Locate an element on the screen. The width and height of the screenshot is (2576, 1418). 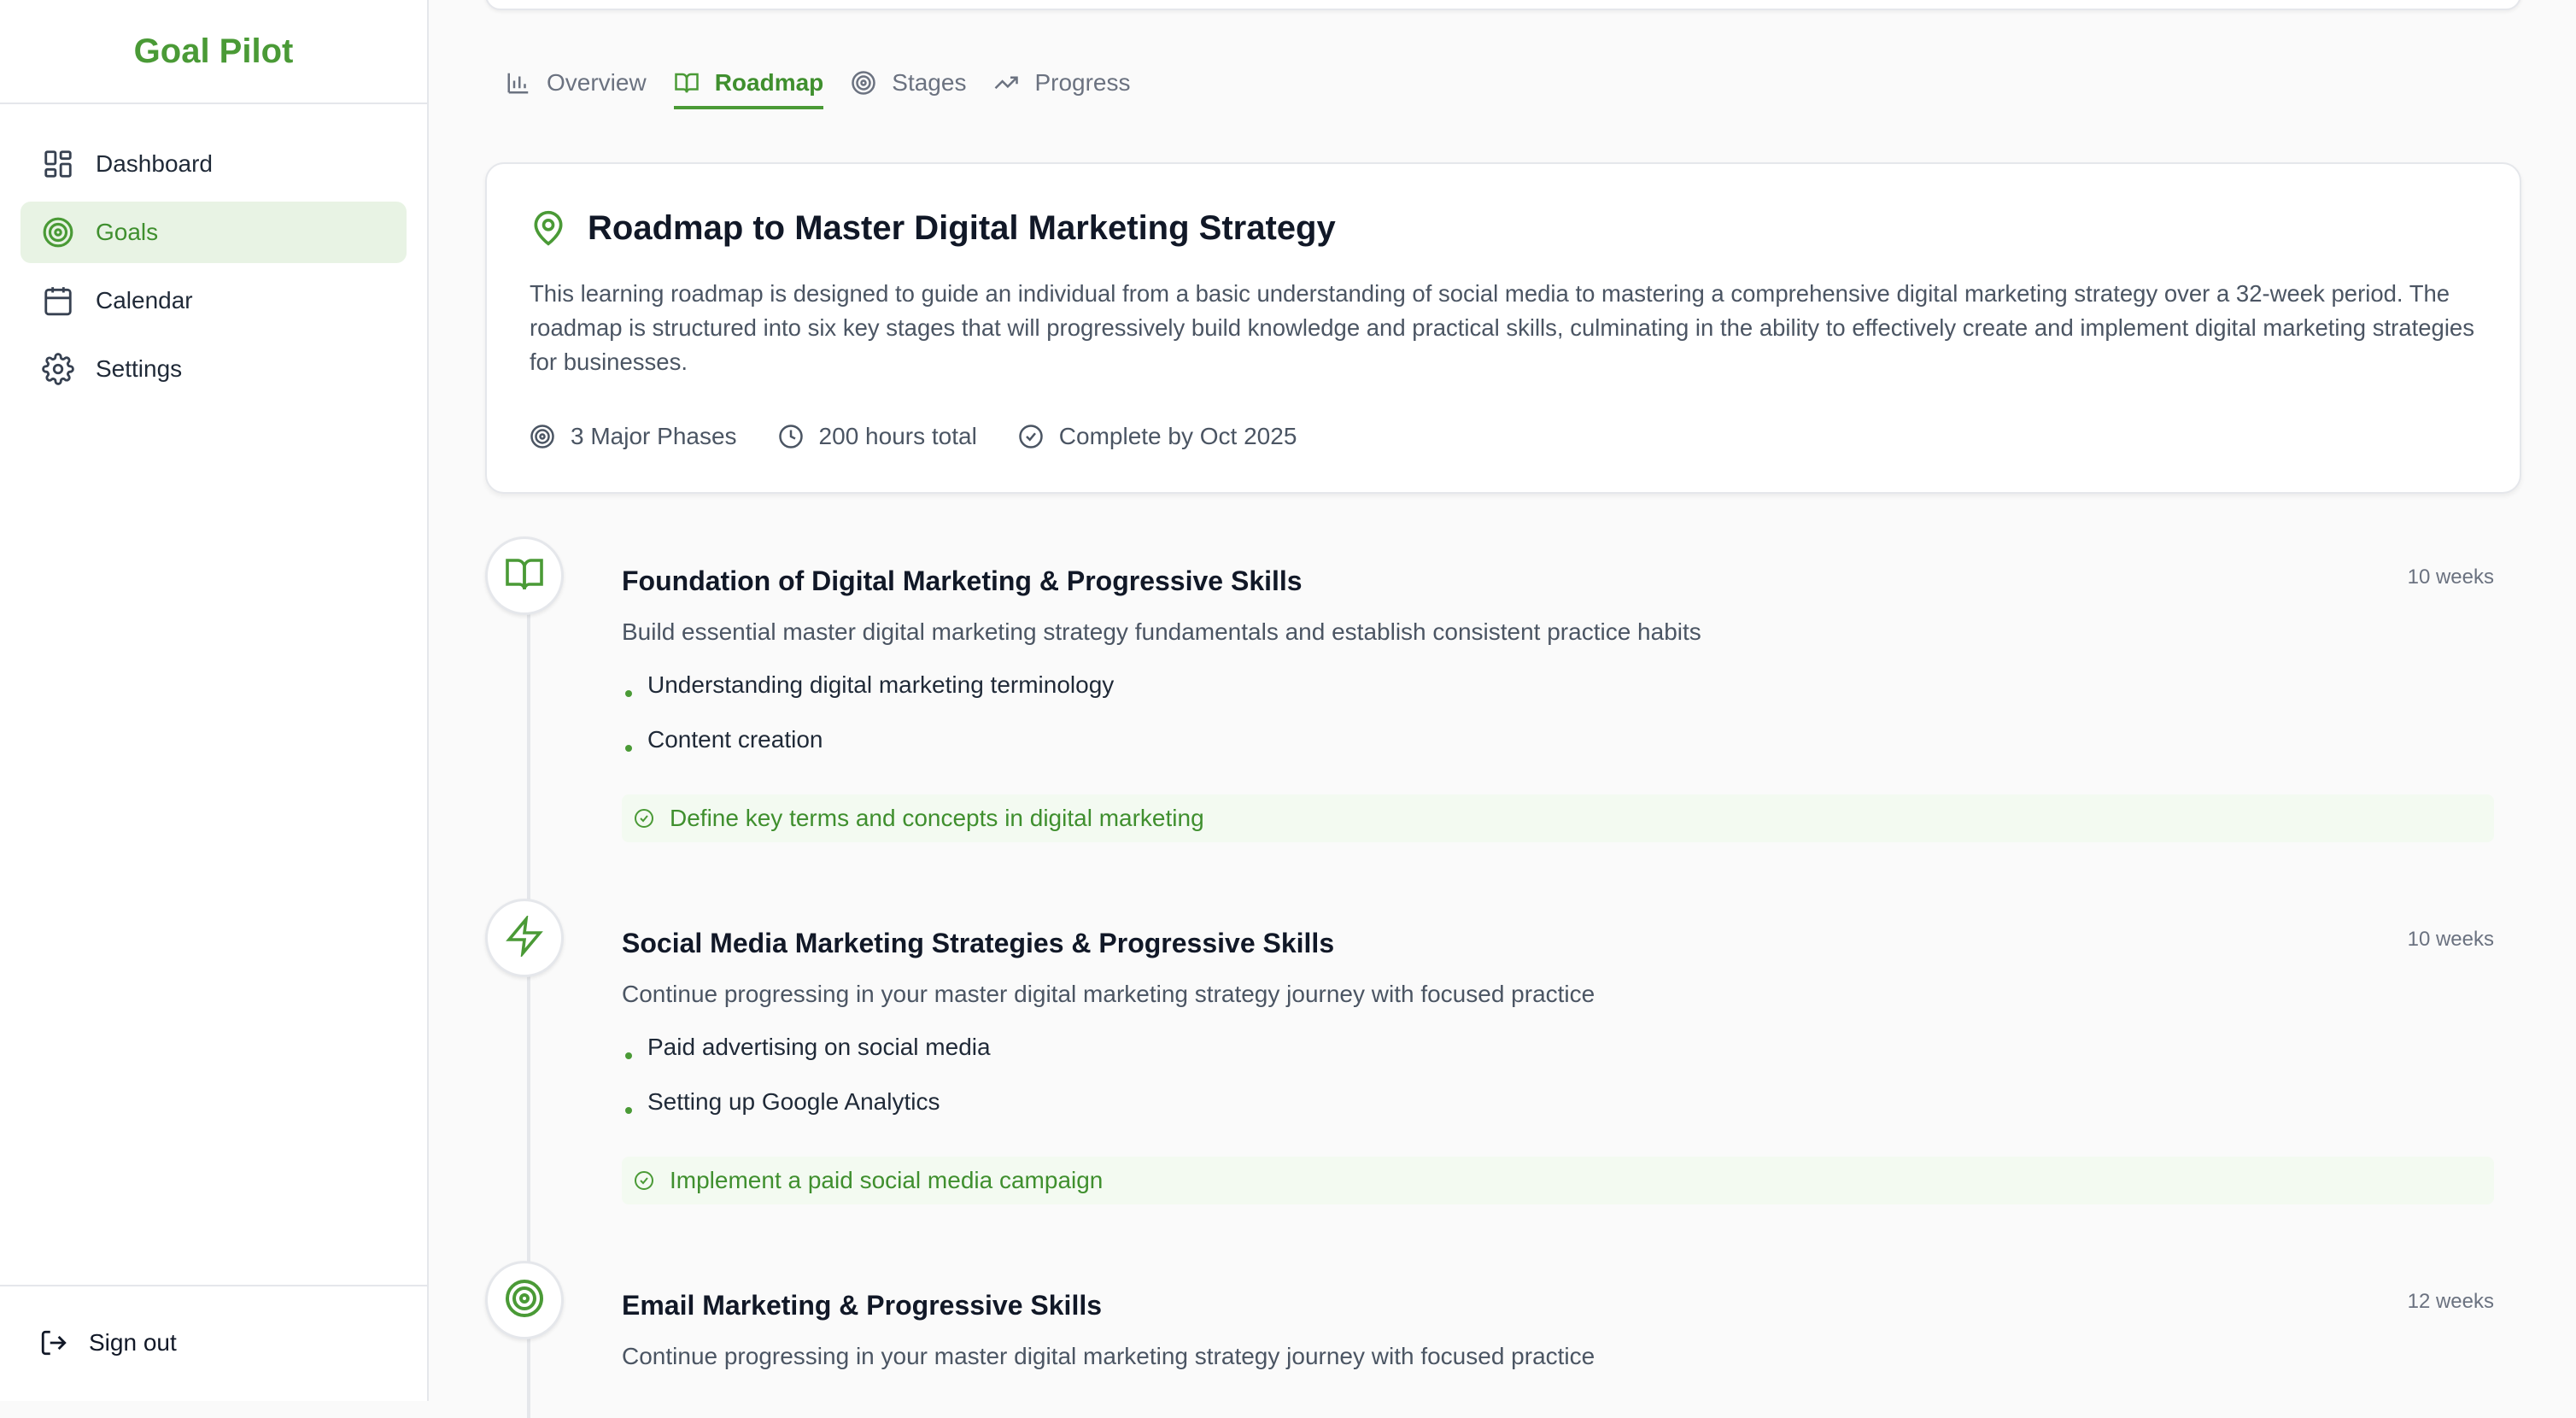
sidebar-item-label: Settings is located at coordinates (139, 368).